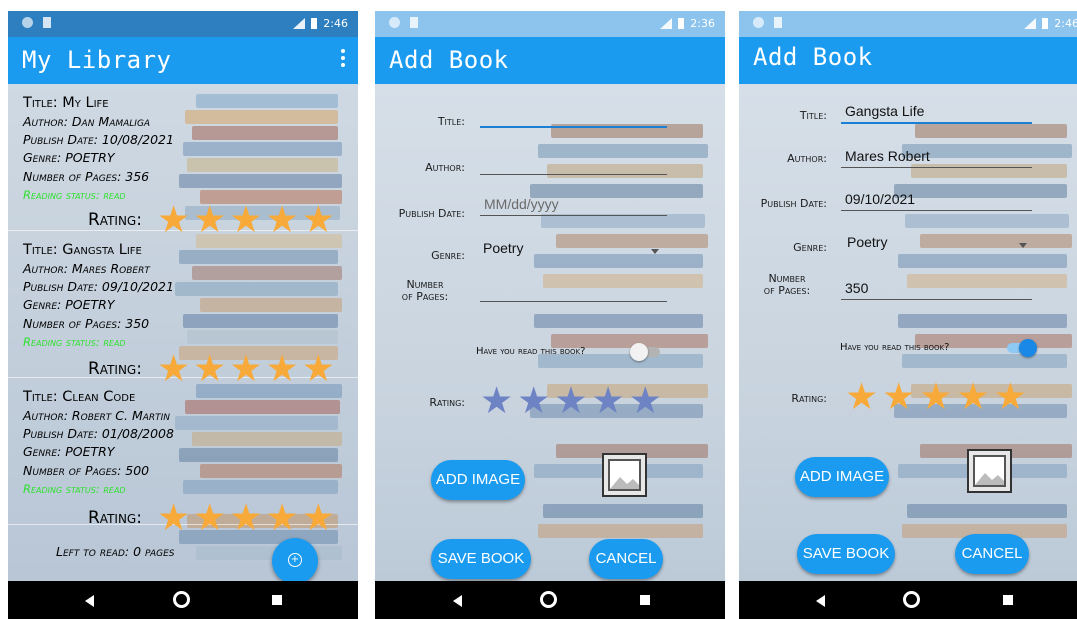 This screenshot has width=1077, height=619. What do you see at coordinates (97, 415) in the screenshot?
I see `book-author: Author: Robert C. Martin` at bounding box center [97, 415].